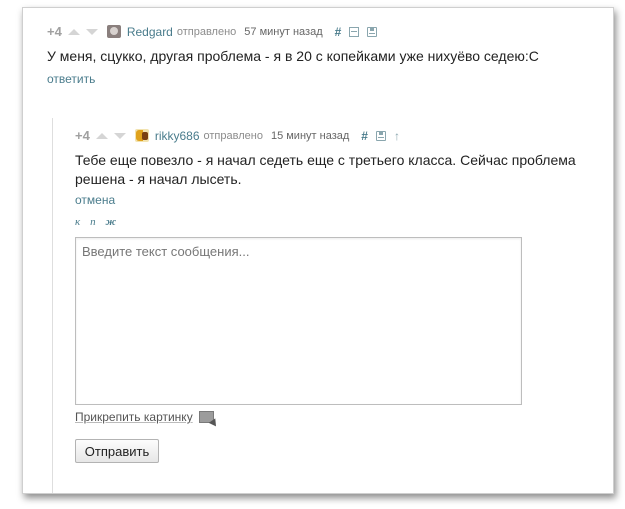 Image resolution: width=625 pixels, height=509 pixels. Describe the element at coordinates (54, 31) in the screenshot. I see `comment-1-rating: +4` at that location.